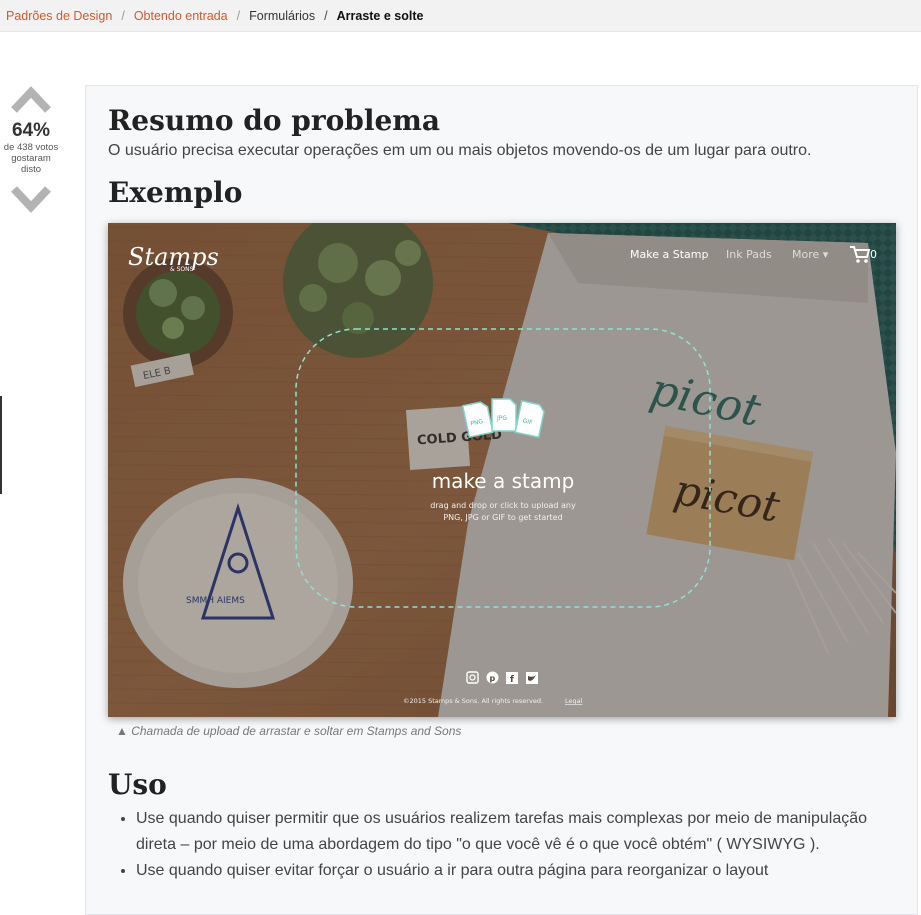  What do you see at coordinates (31, 158) in the screenshot?
I see `vote-liked-label: gostaram` at bounding box center [31, 158].